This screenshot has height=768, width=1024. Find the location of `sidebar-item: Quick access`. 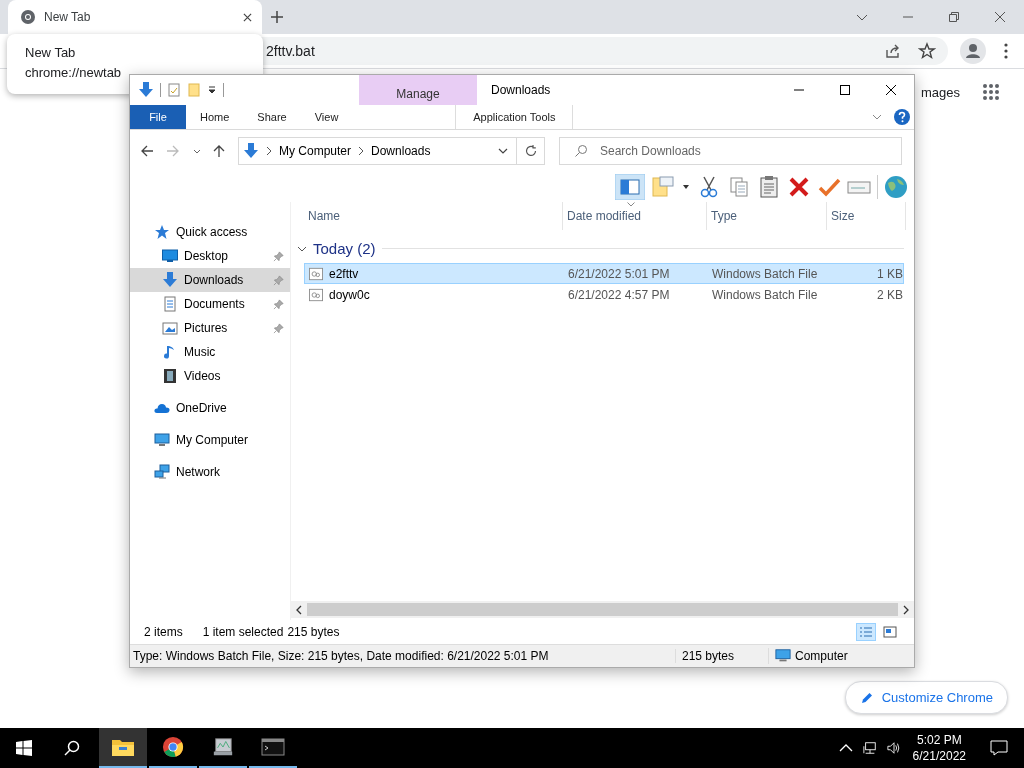

sidebar-item: Quick access is located at coordinates (210, 232).